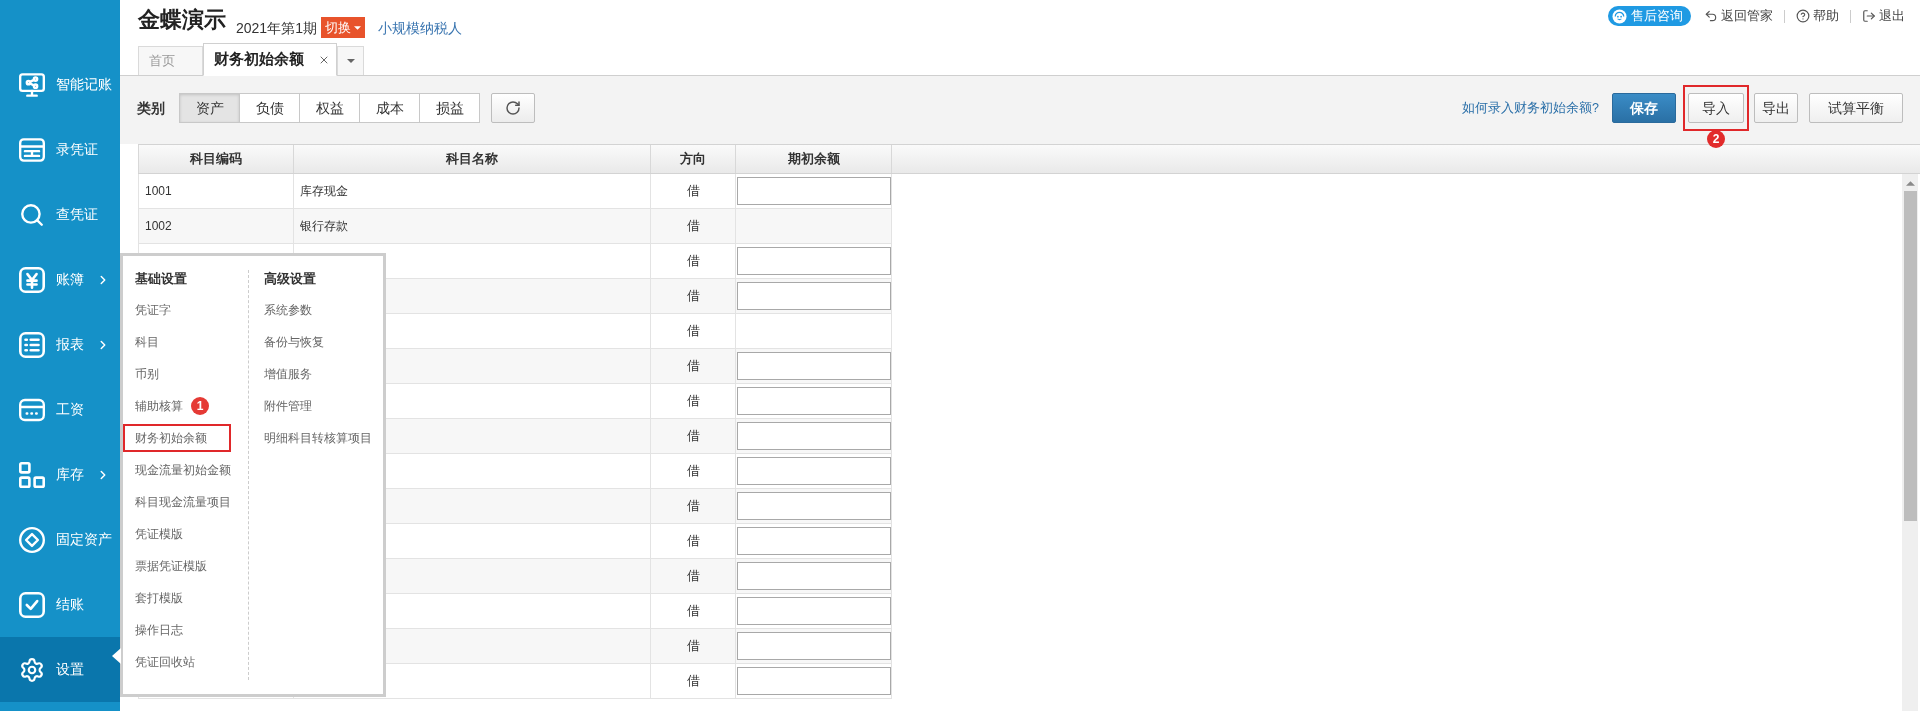 Image resolution: width=1920 pixels, height=711 pixels. What do you see at coordinates (276, 28) in the screenshot?
I see `period-label: 2021年第1期` at bounding box center [276, 28].